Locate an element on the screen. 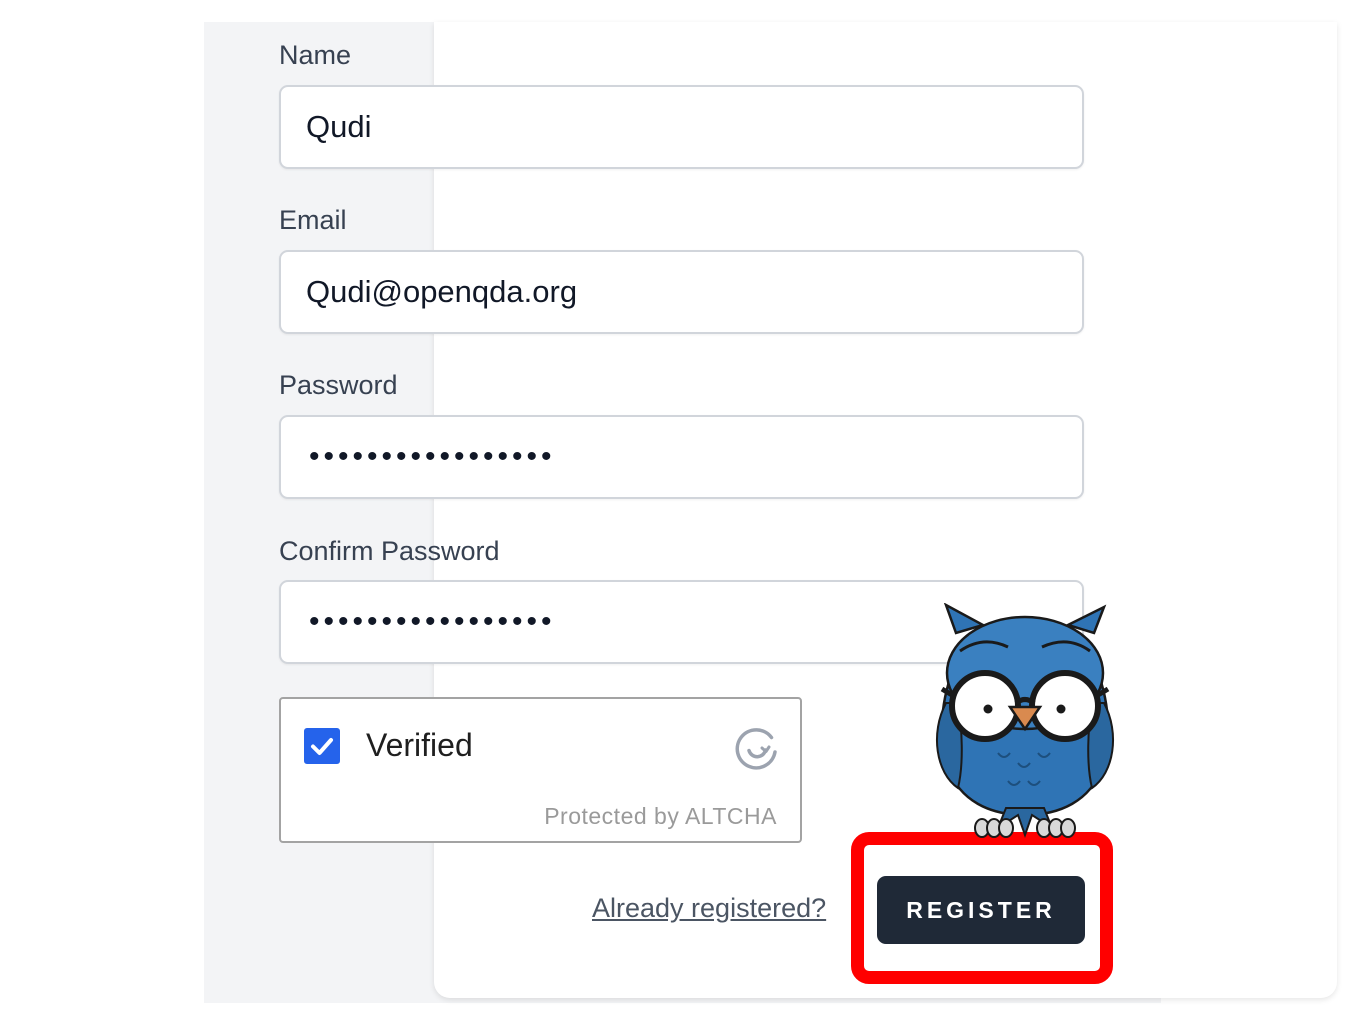 The height and width of the screenshot is (1024, 1366). owl-mascot-icon is located at coordinates (1025, 721).